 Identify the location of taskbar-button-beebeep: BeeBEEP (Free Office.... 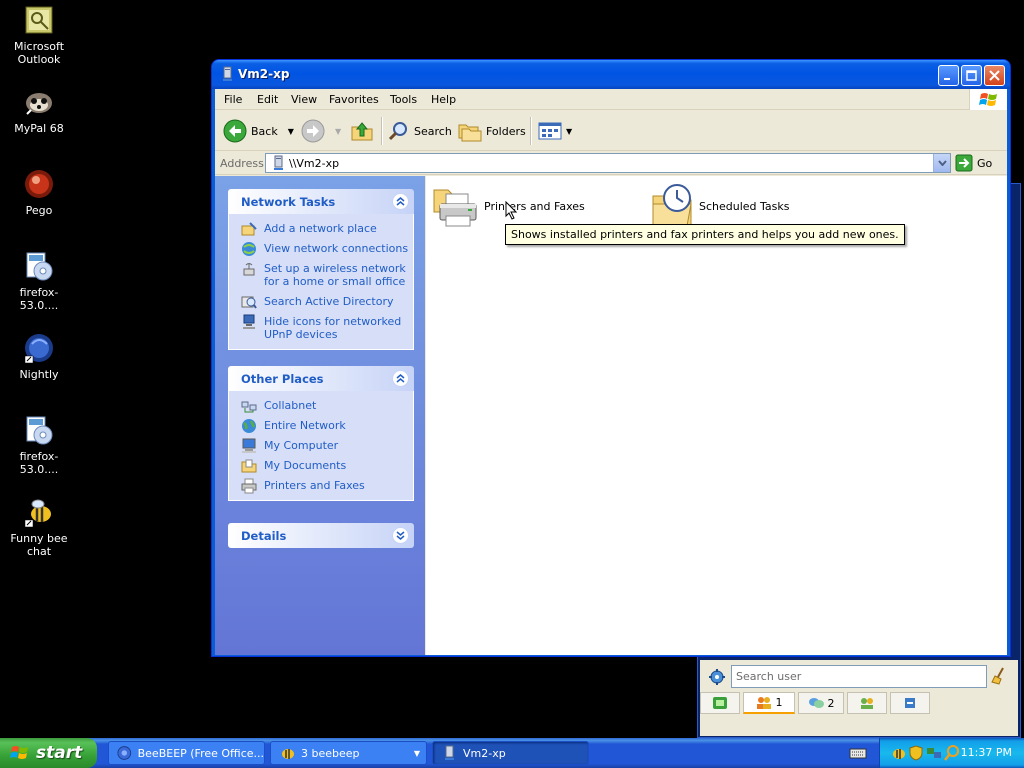
(186, 753).